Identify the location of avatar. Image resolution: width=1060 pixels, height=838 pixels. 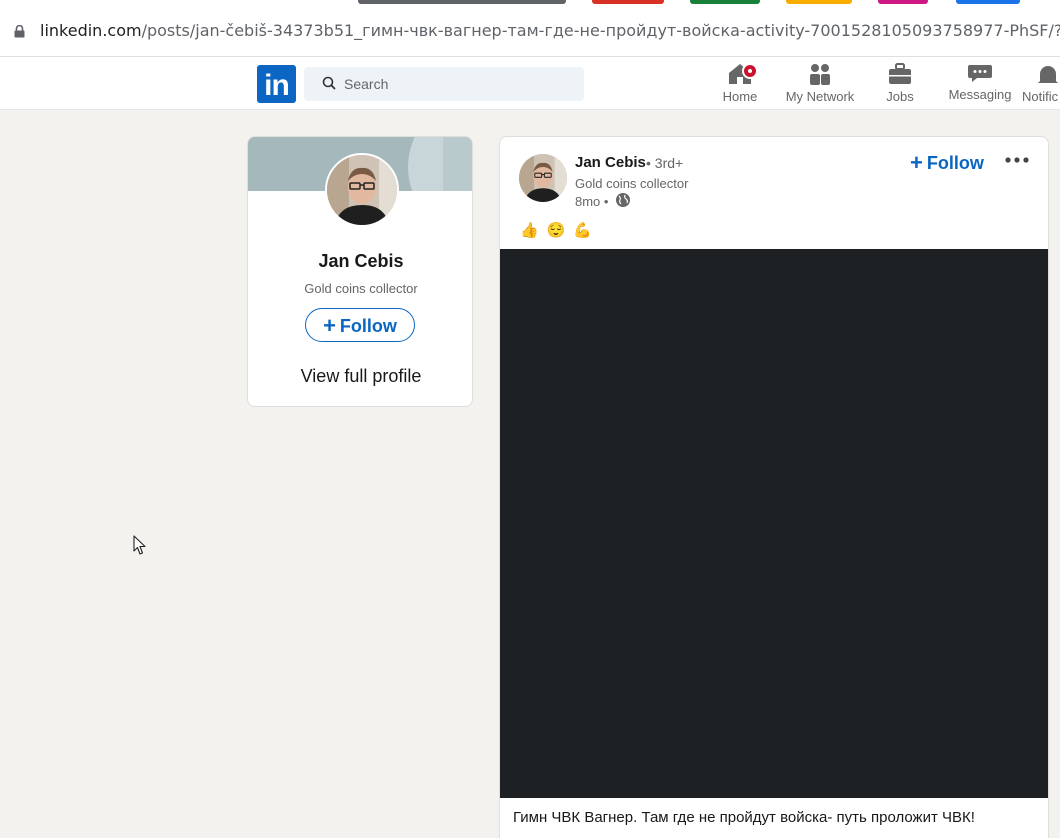
(362, 190).